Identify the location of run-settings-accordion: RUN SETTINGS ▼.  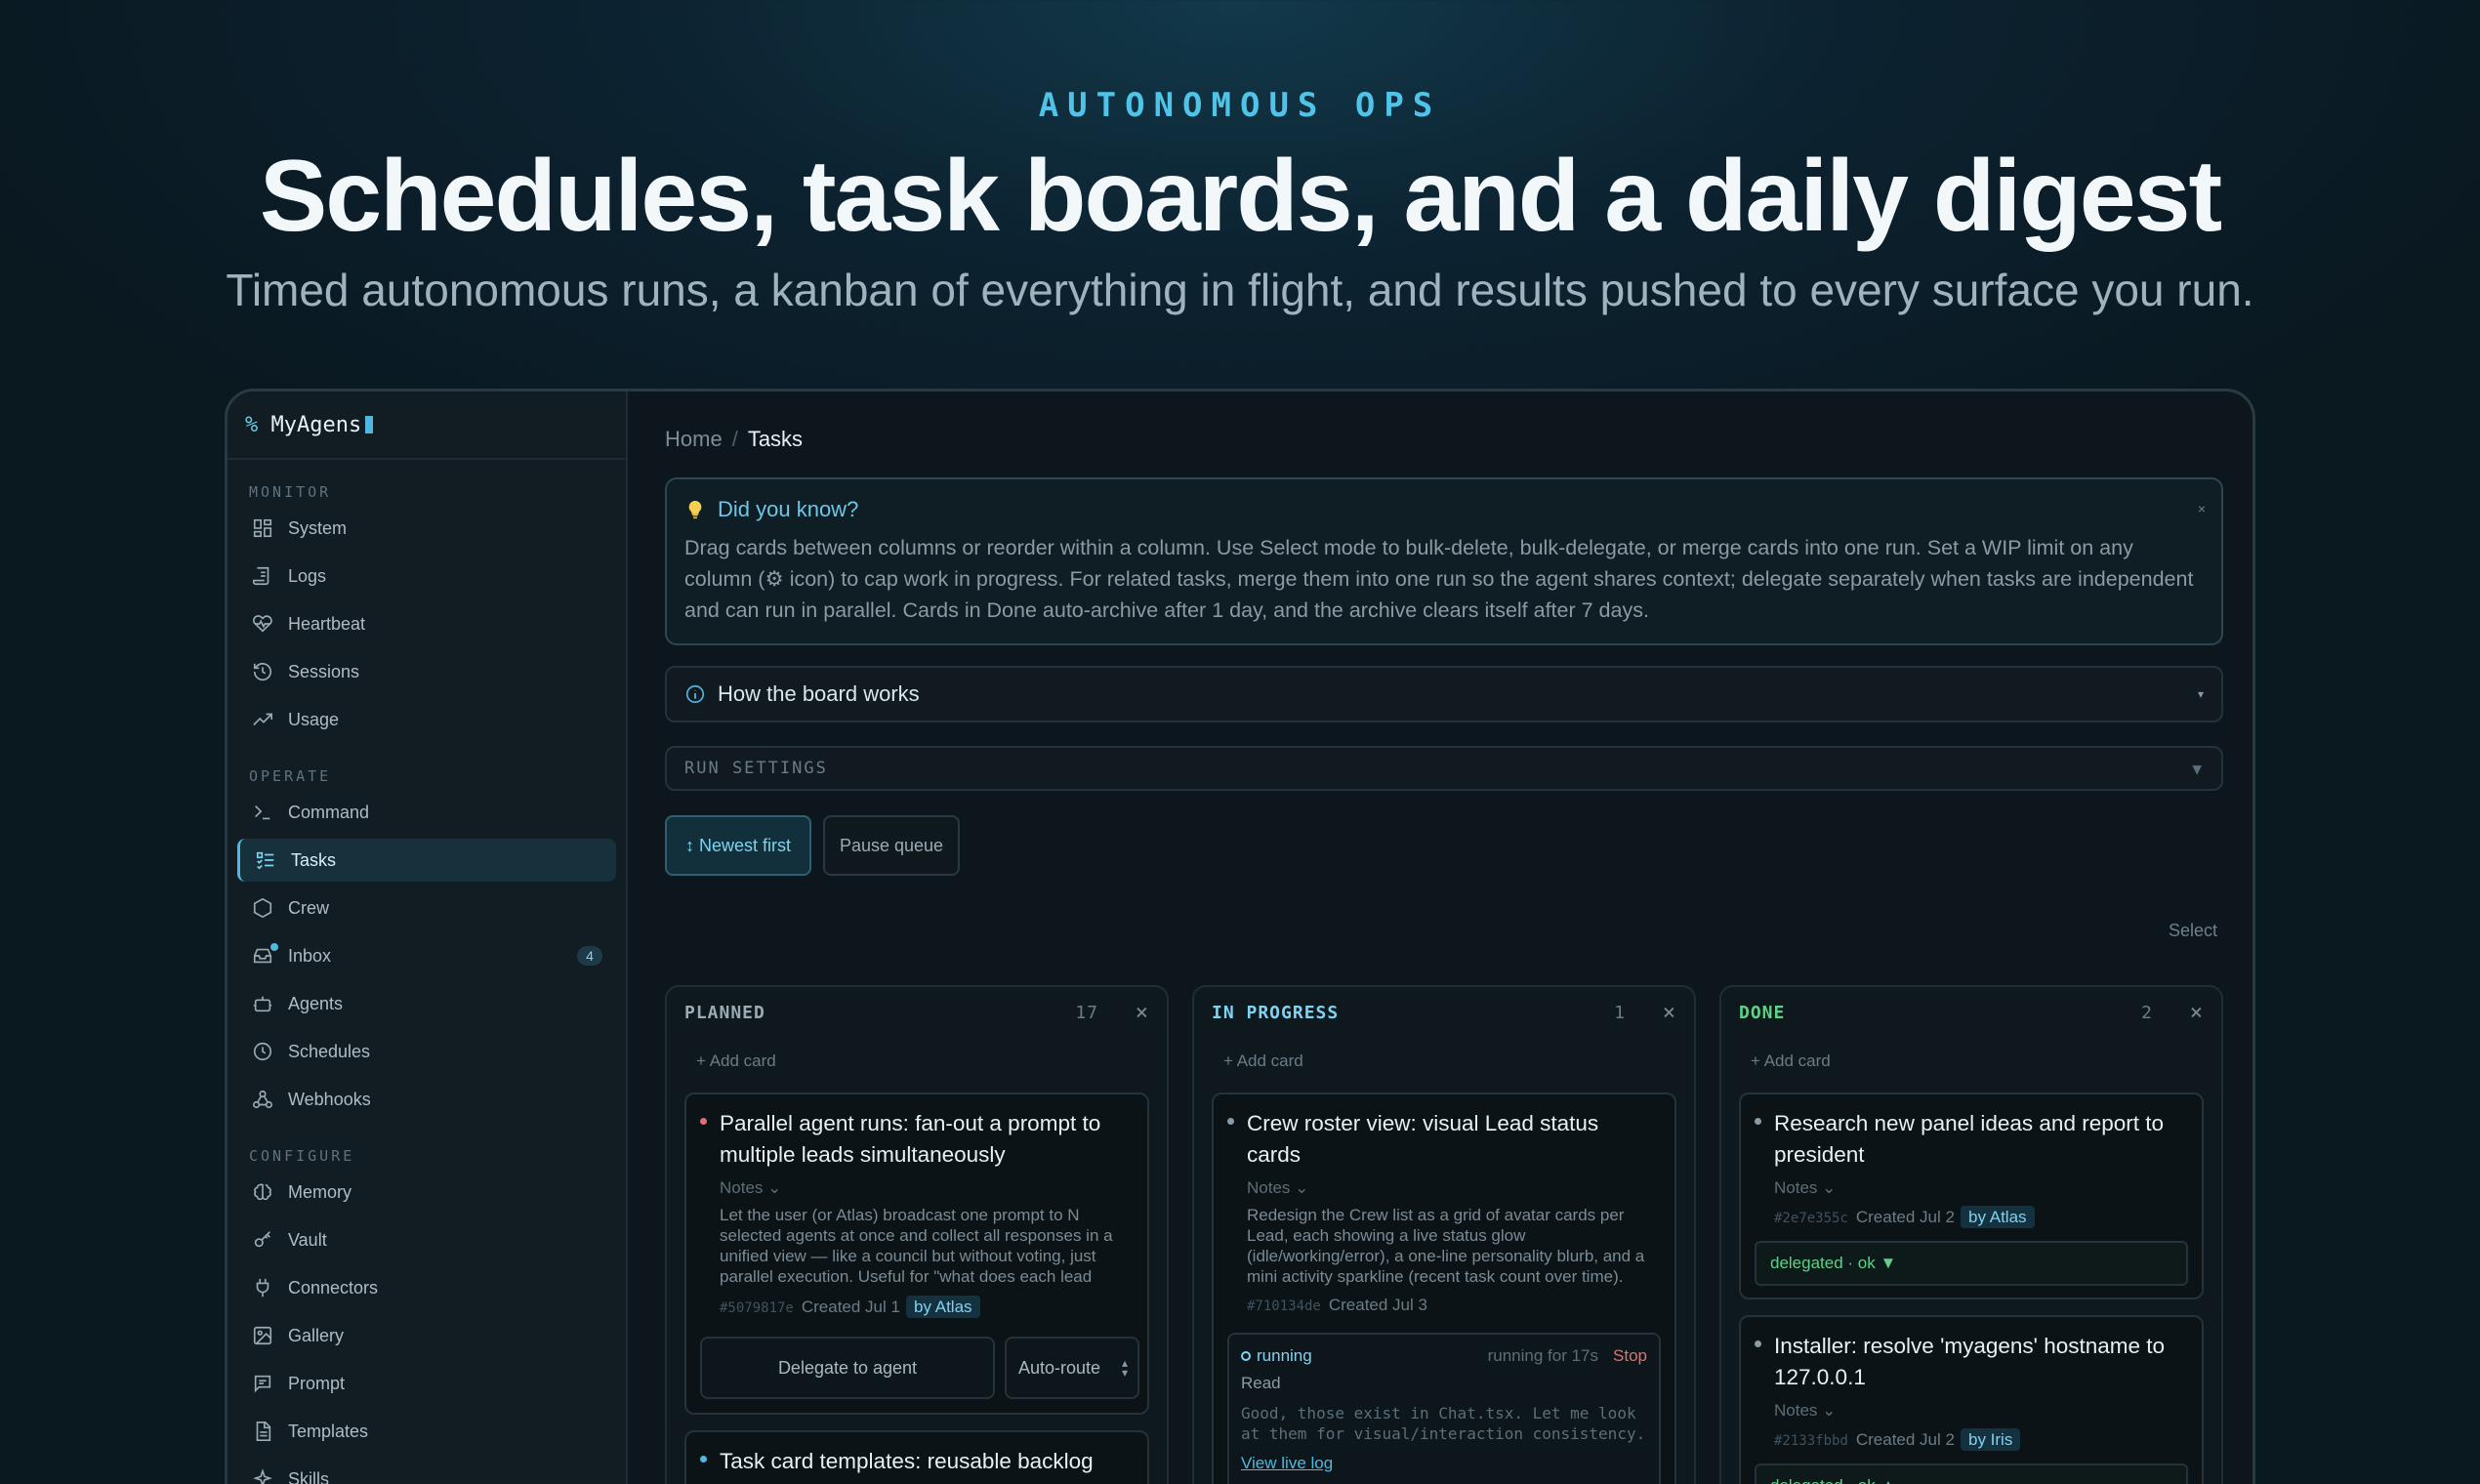
(1444, 769).